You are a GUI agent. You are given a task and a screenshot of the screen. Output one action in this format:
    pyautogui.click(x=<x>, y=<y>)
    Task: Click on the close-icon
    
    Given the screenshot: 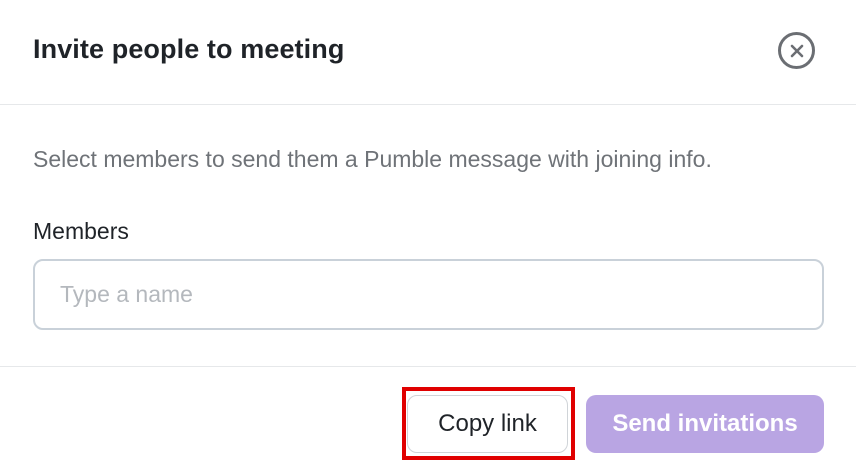 What is the action you would take?
    pyautogui.click(x=796, y=50)
    